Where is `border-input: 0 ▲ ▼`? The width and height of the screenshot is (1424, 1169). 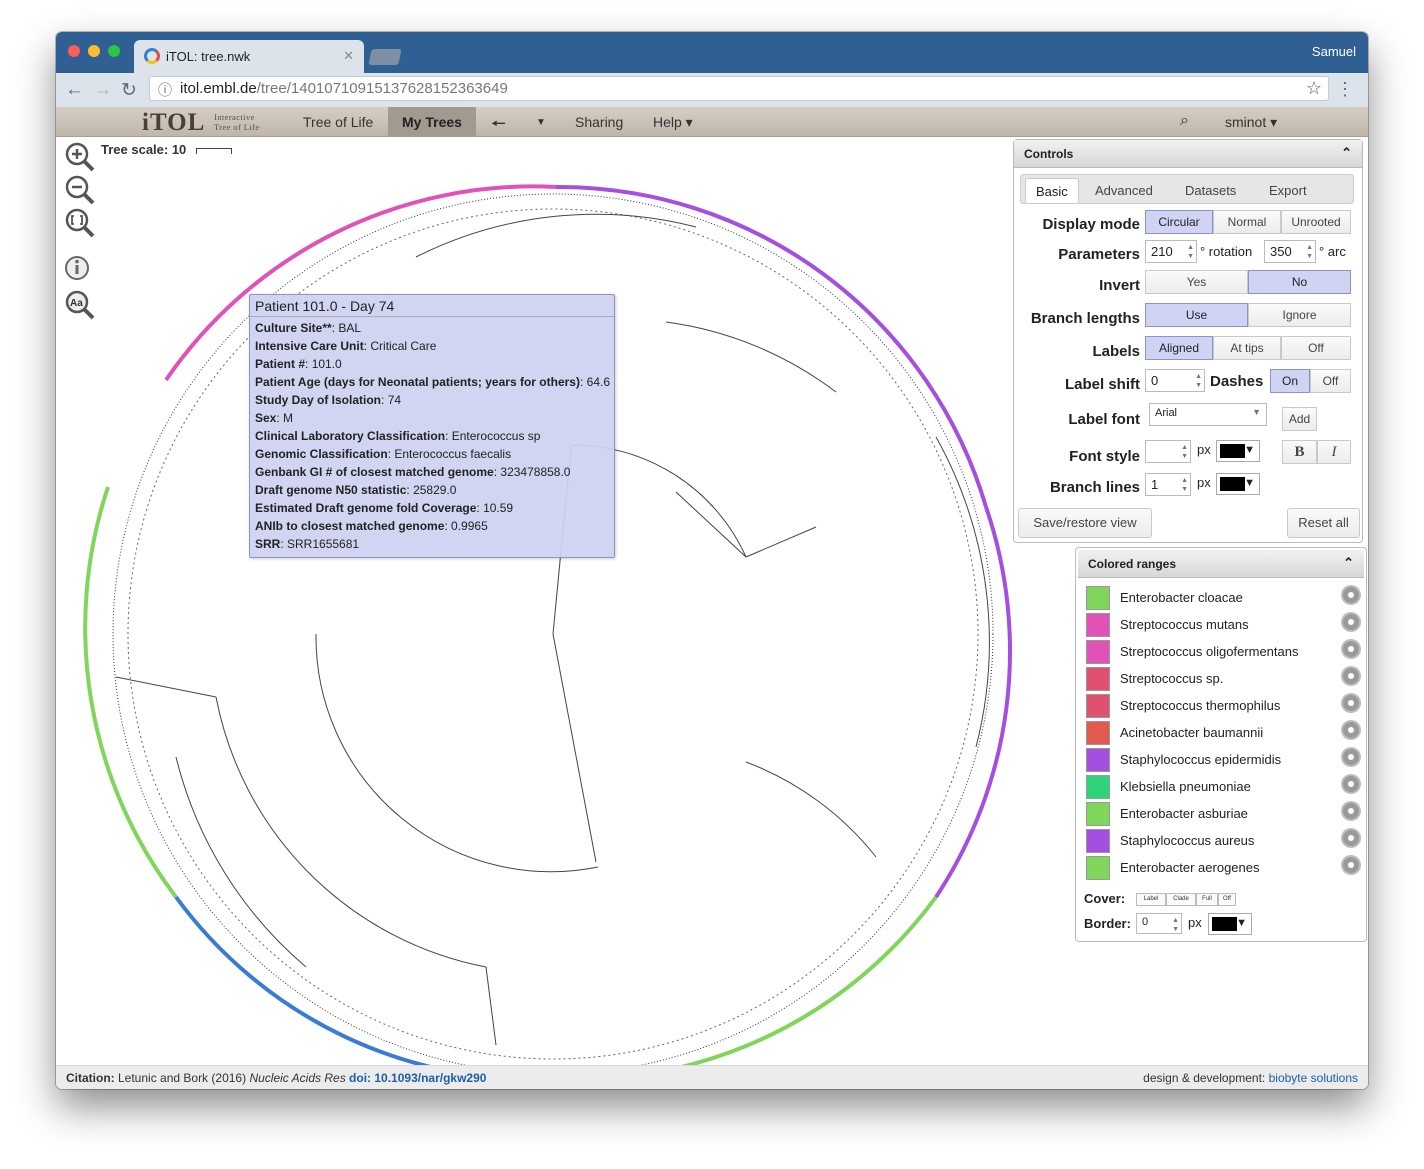 border-input: 0 ▲ ▼ is located at coordinates (1159, 923).